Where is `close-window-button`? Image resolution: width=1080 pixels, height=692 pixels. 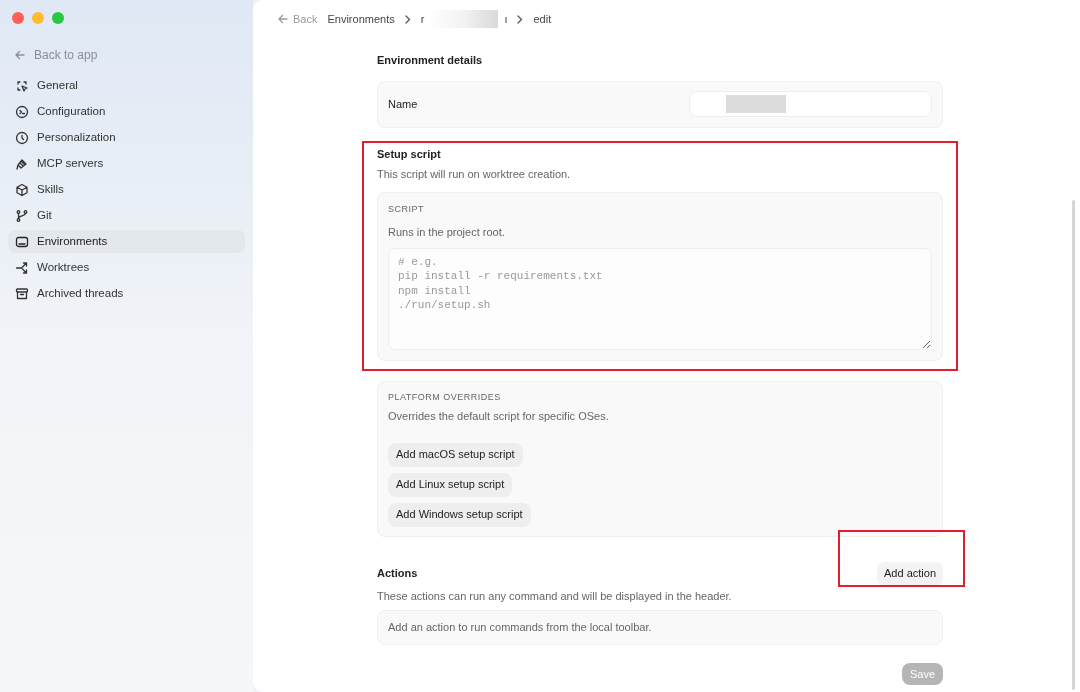 close-window-button is located at coordinates (18, 18).